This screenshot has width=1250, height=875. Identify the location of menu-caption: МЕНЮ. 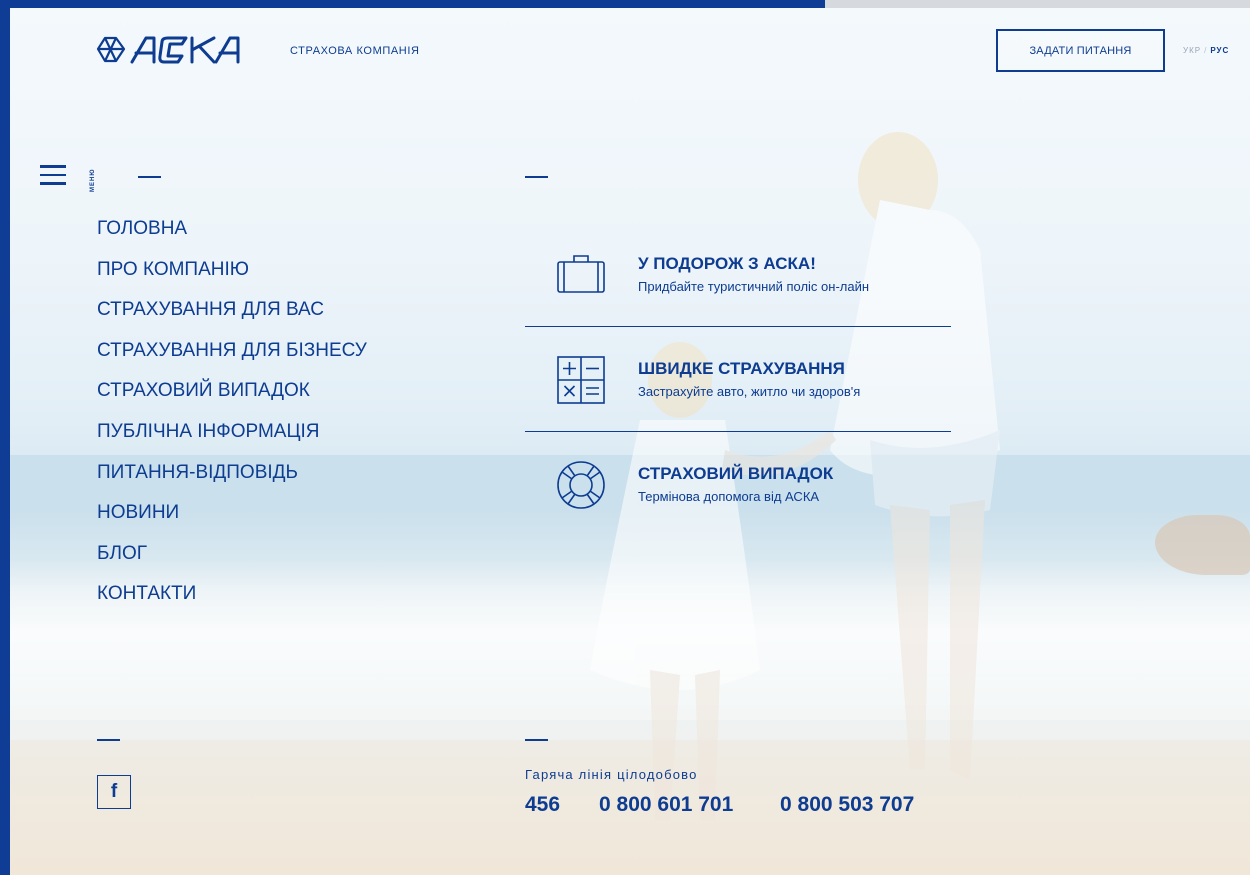
(93, 180).